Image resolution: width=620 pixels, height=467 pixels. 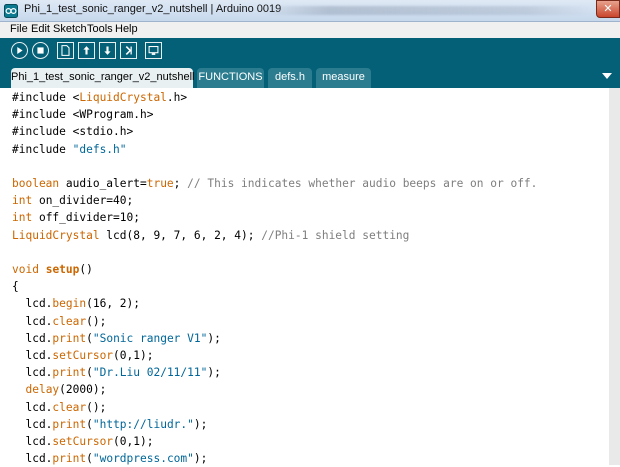 What do you see at coordinates (614, 276) in the screenshot?
I see `vertical-scrollbar` at bounding box center [614, 276].